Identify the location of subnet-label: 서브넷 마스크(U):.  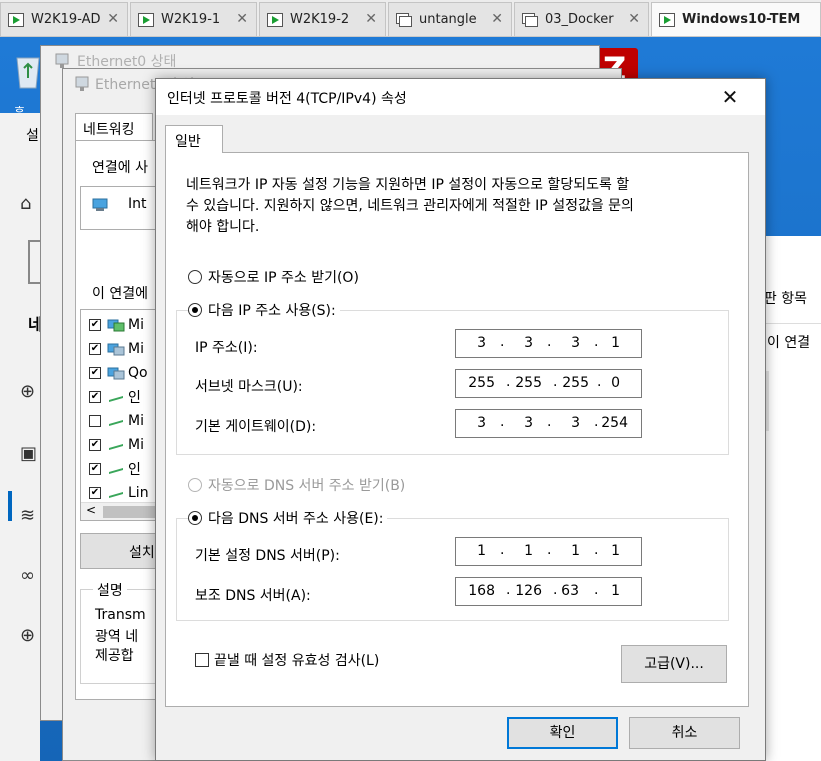
(249, 387).